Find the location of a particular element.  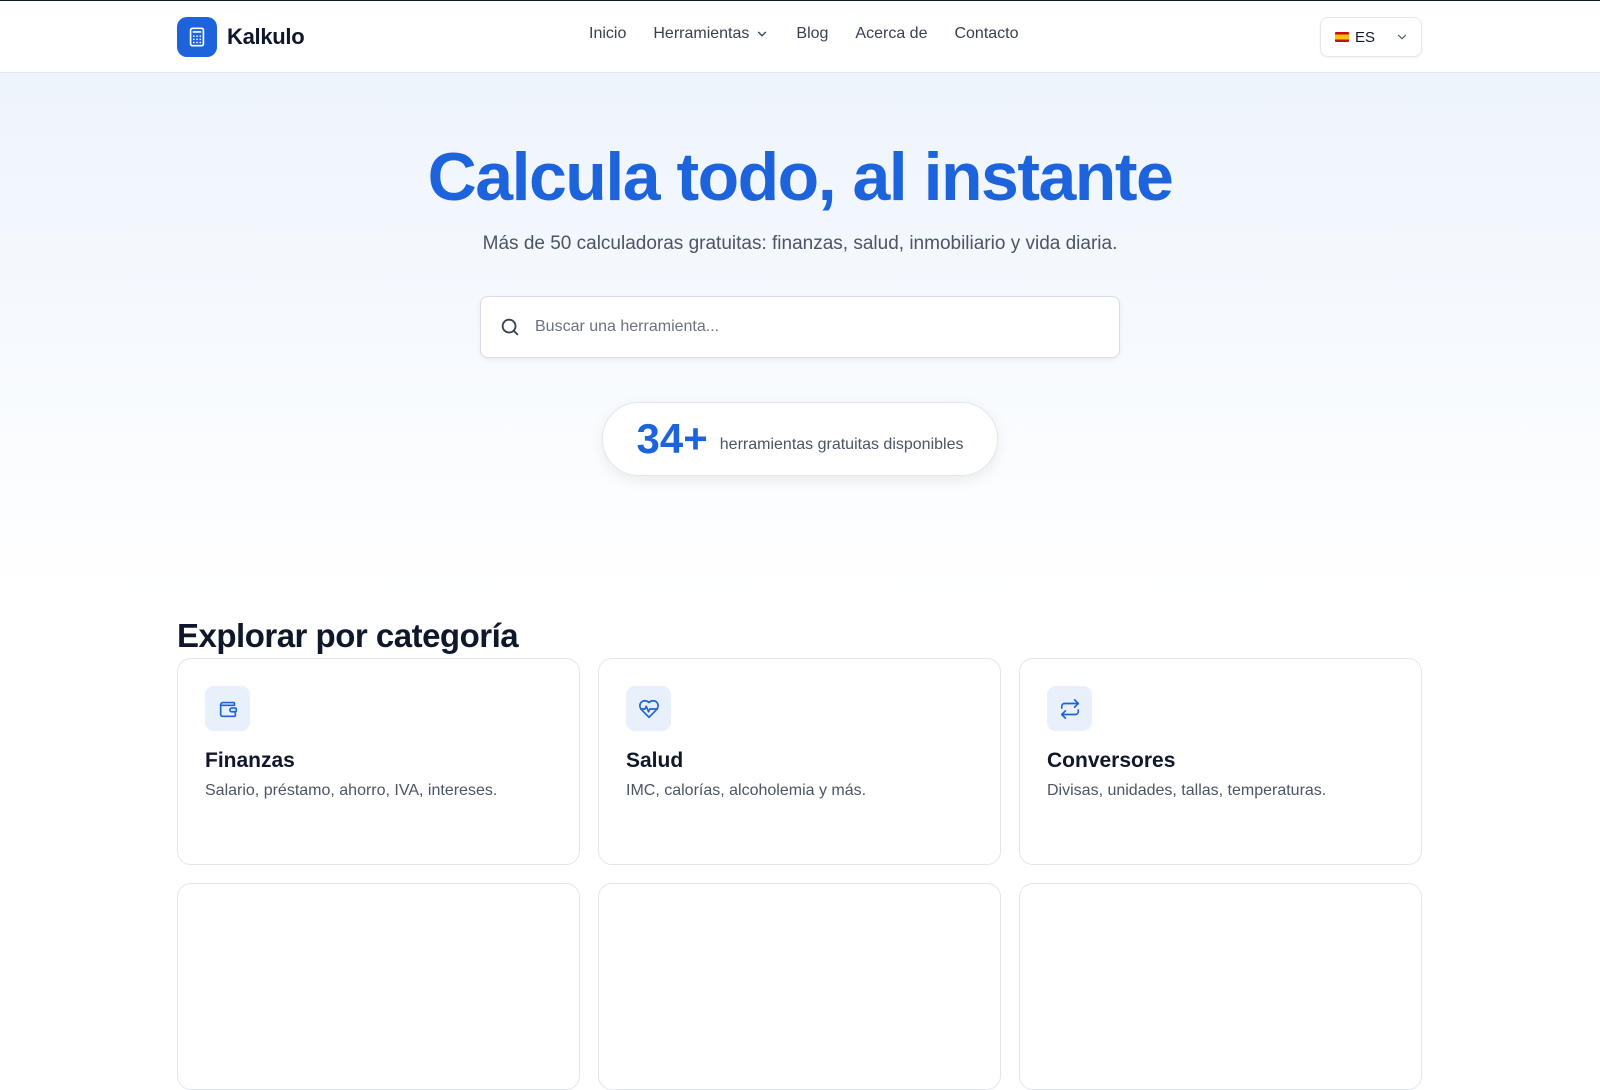

nav-herramientas: Herramientas is located at coordinates (711, 34).